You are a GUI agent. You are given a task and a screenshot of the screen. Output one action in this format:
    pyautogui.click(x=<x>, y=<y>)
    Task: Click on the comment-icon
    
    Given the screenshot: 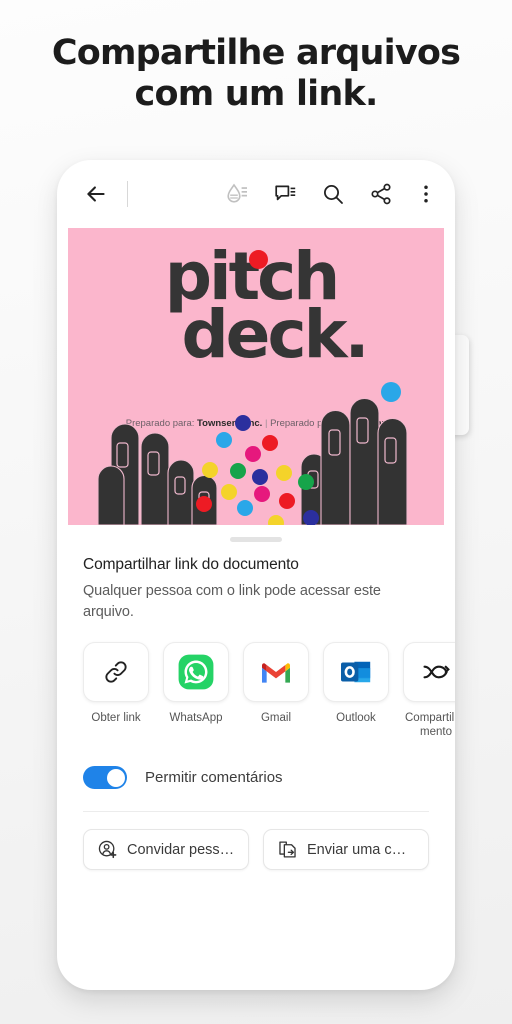 What is the action you would take?
    pyautogui.click(x=285, y=194)
    